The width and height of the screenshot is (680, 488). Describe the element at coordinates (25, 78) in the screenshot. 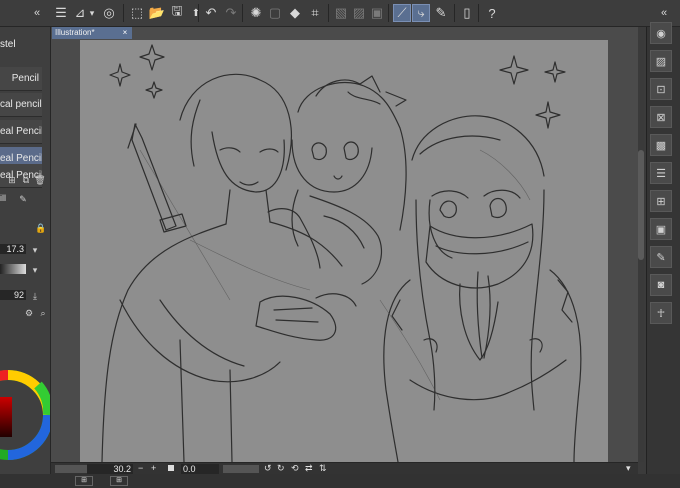

I see `brush-label: Pencil` at that location.